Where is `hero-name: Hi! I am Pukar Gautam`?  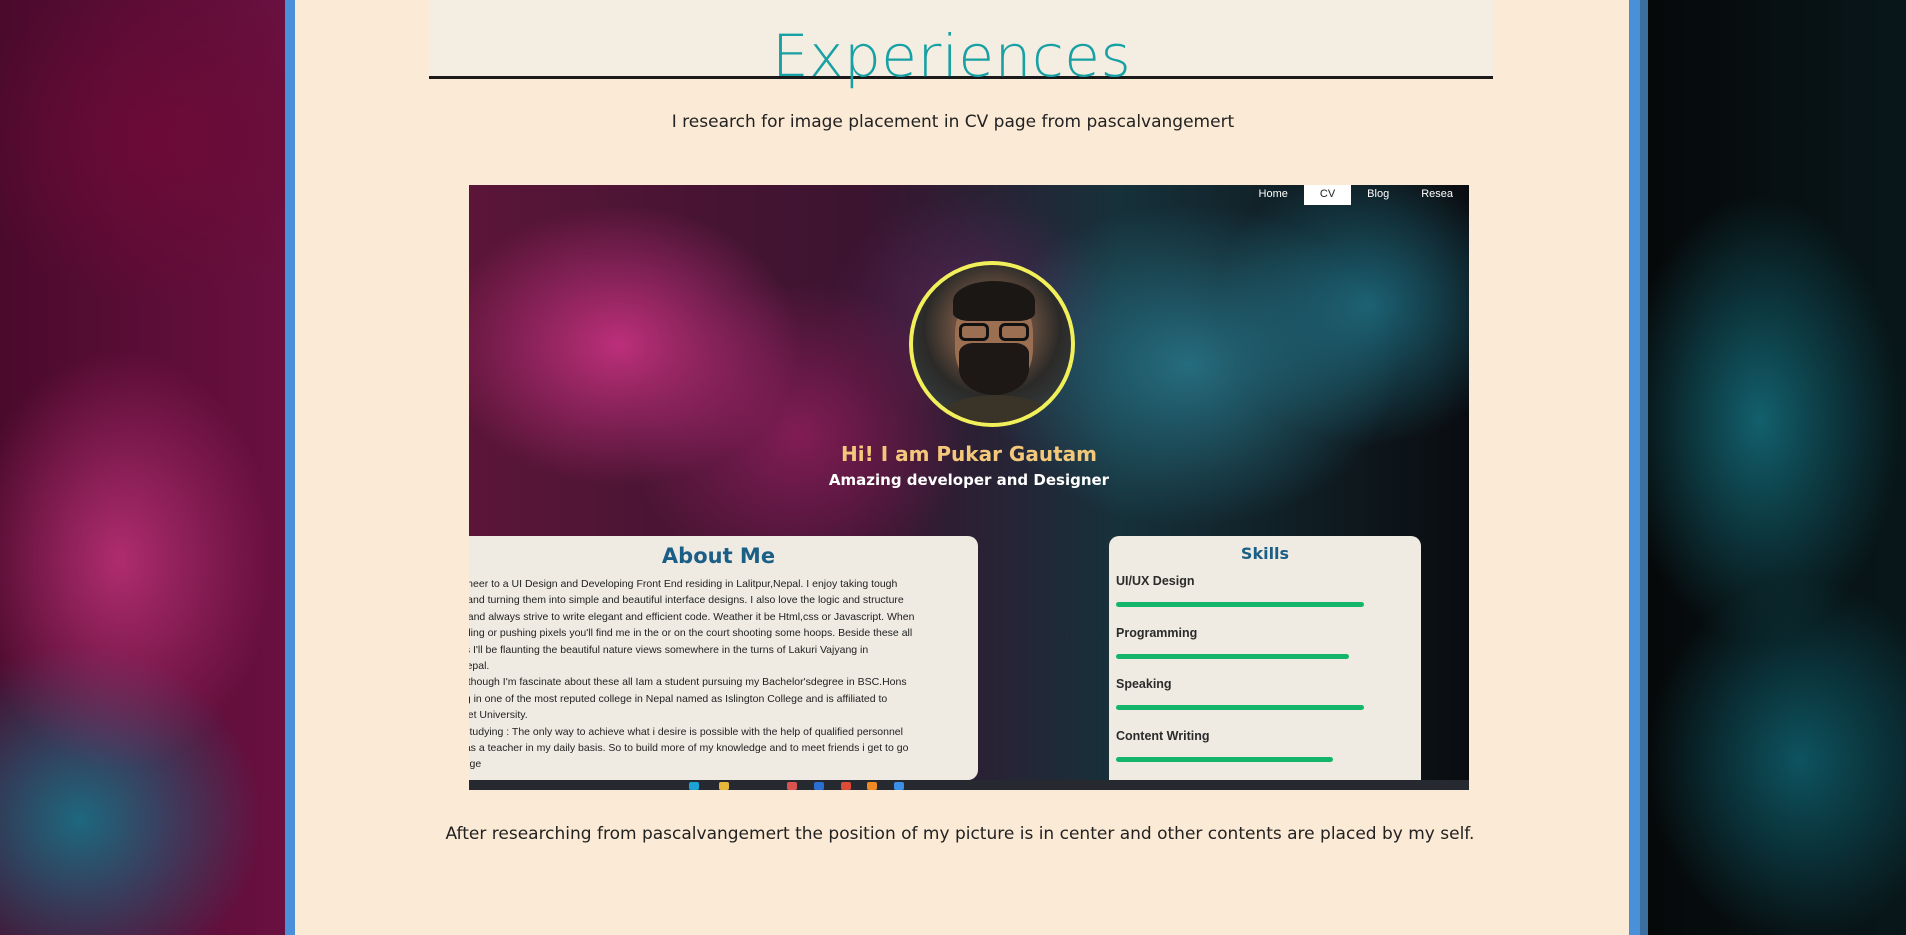
hero-name: Hi! I am Pukar Gautam is located at coordinates (969, 454).